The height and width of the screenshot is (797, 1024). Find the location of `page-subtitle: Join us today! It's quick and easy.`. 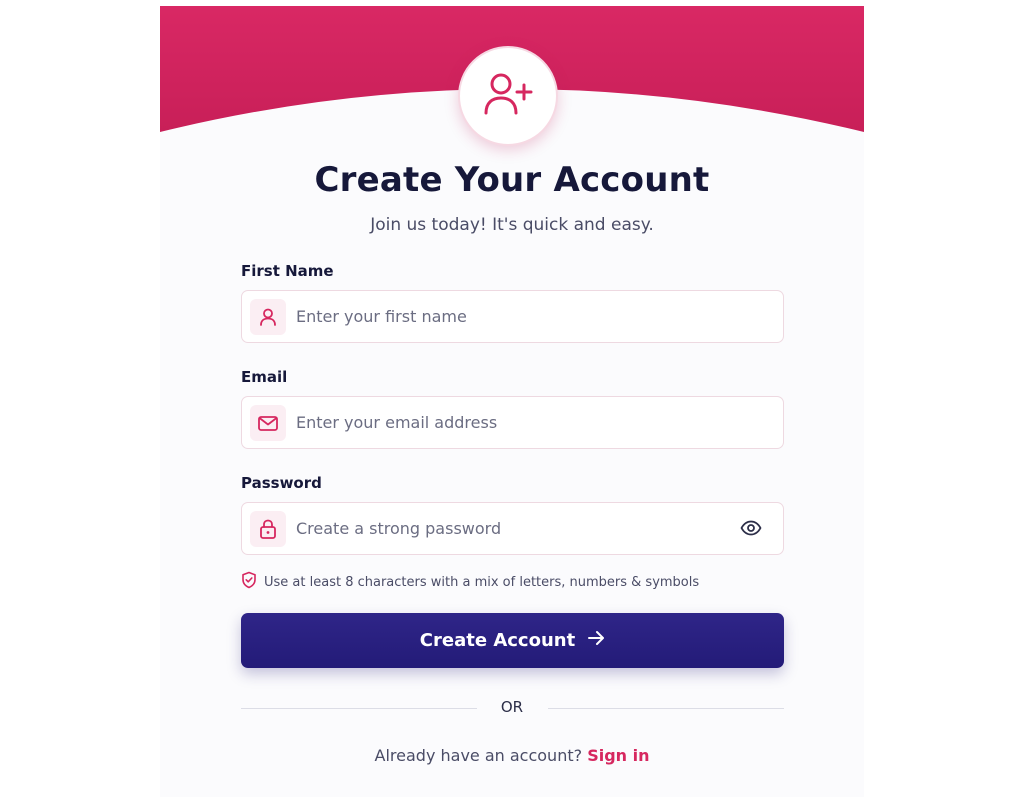

page-subtitle: Join us today! It's quick and easy. is located at coordinates (512, 225).